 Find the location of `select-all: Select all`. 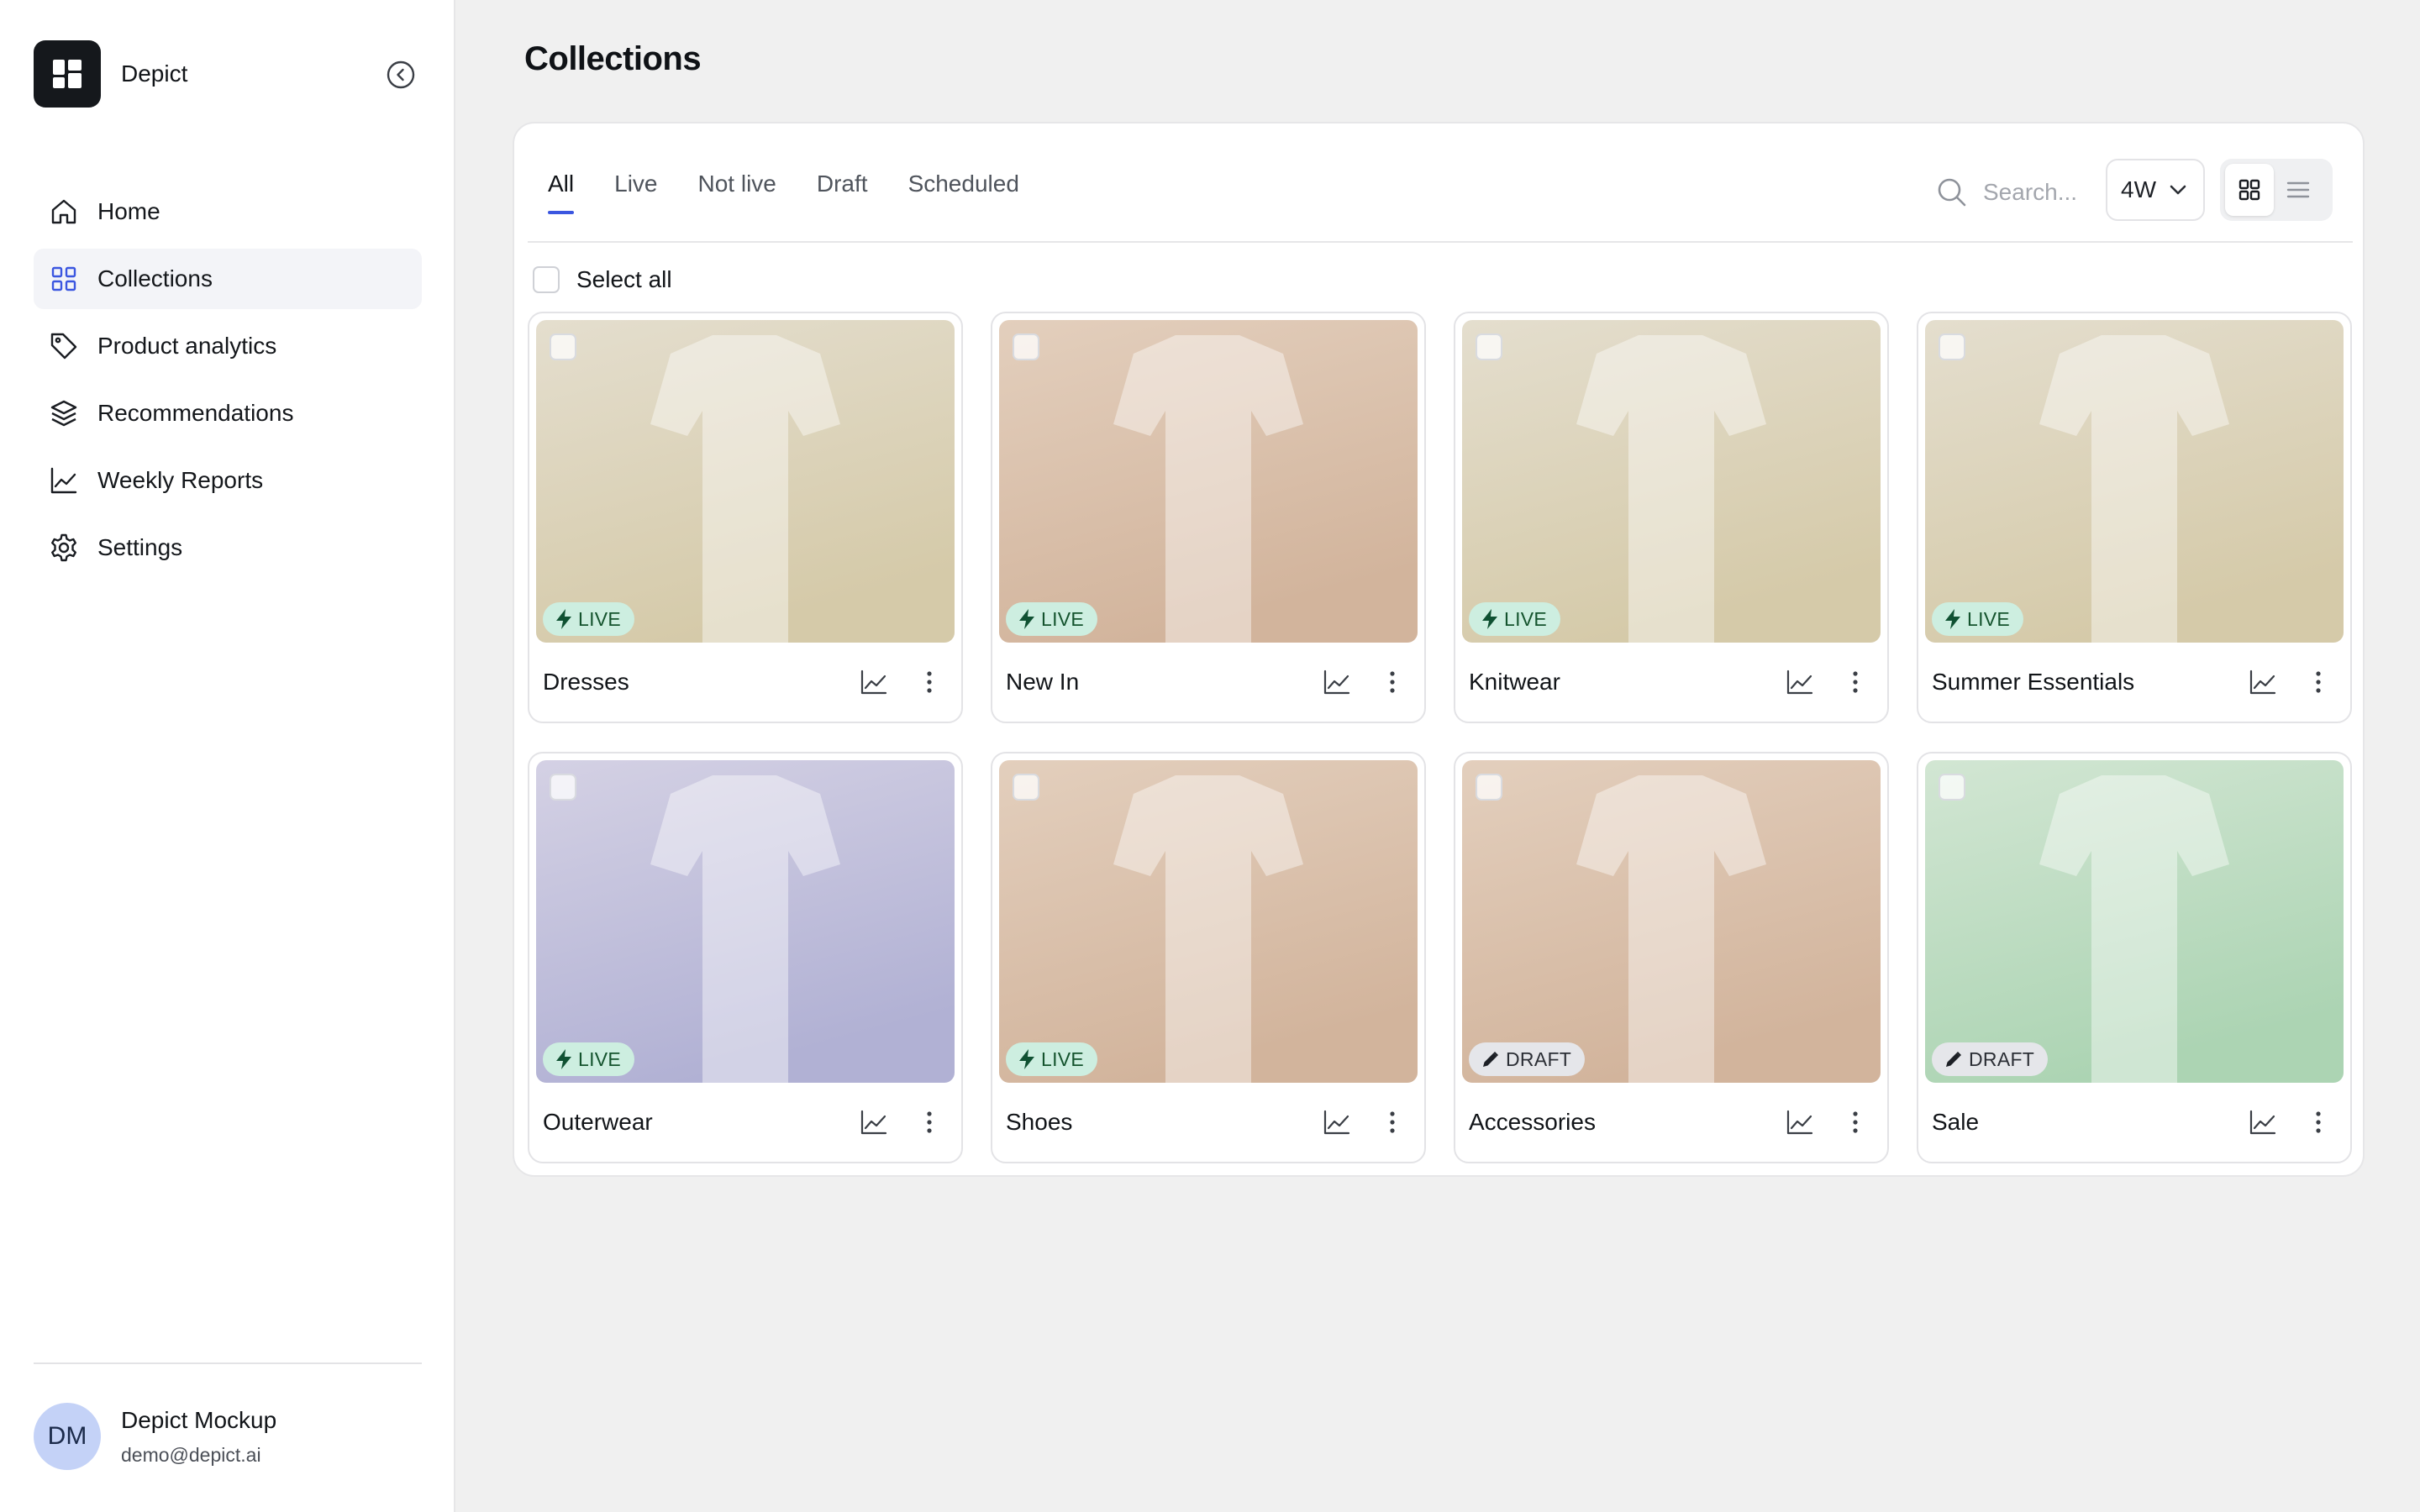

select-all: Select all is located at coordinates (602, 279).